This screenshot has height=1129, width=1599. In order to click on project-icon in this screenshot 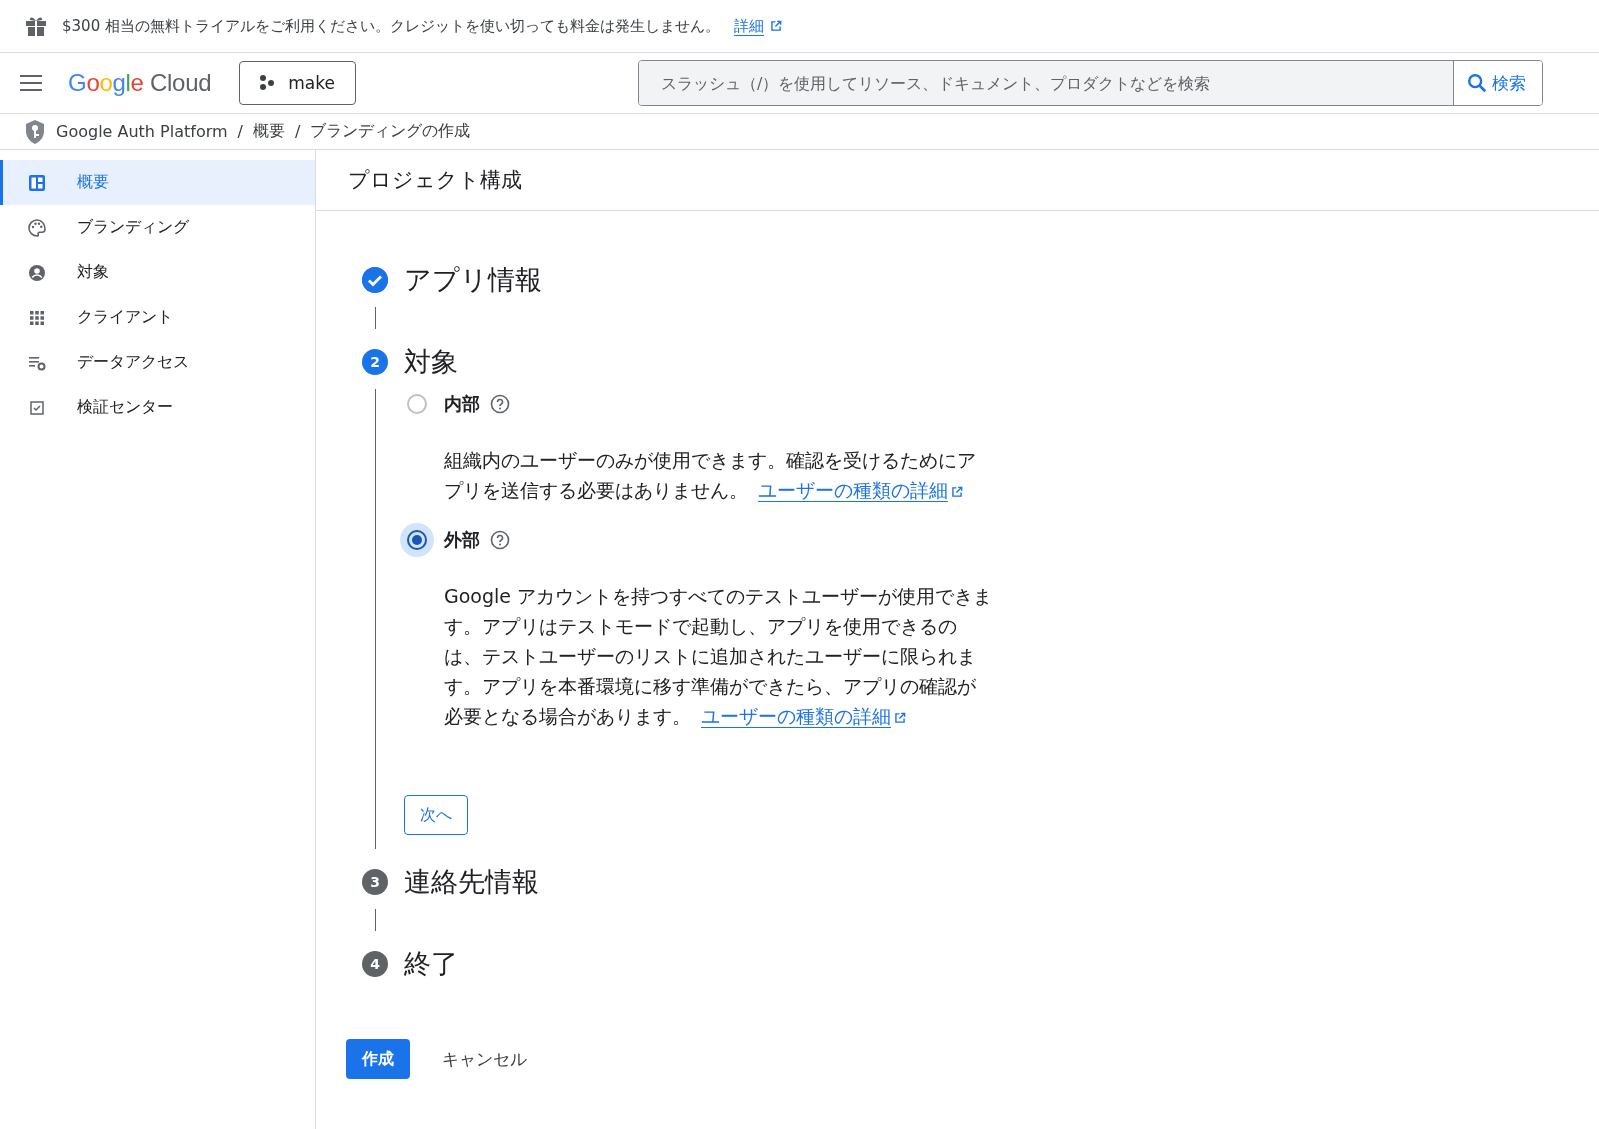, I will do `click(267, 83)`.